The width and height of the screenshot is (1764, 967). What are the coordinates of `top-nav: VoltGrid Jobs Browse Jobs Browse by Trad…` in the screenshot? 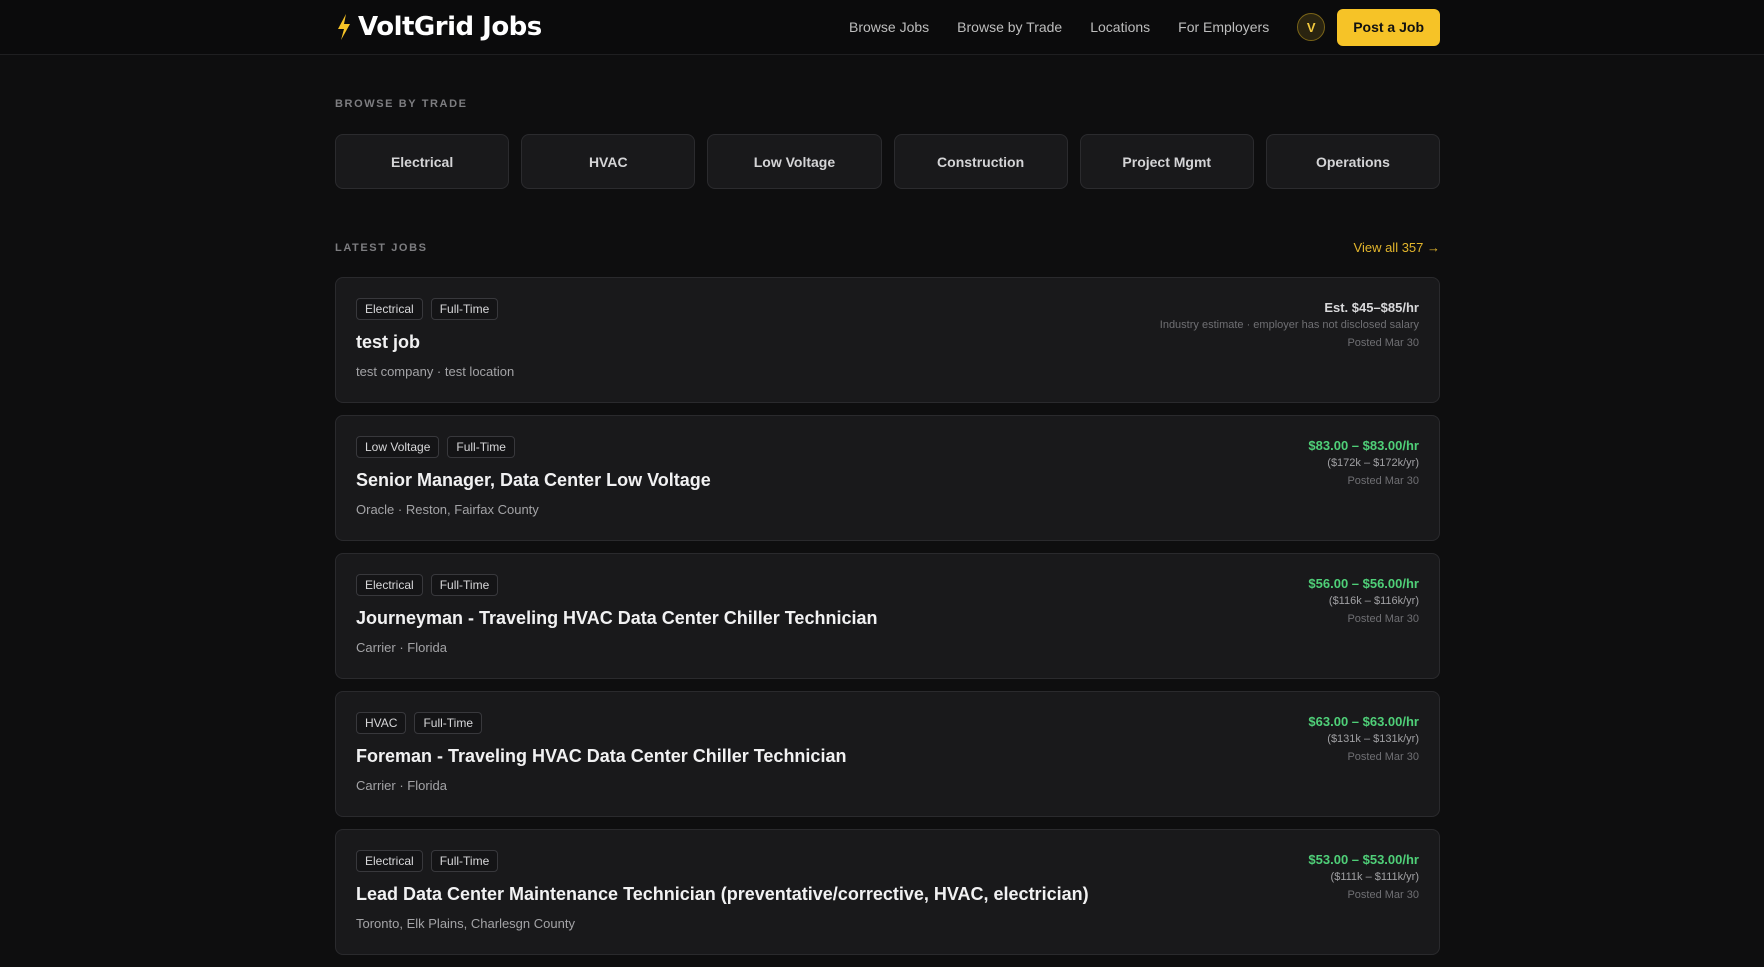 It's located at (882, 27).